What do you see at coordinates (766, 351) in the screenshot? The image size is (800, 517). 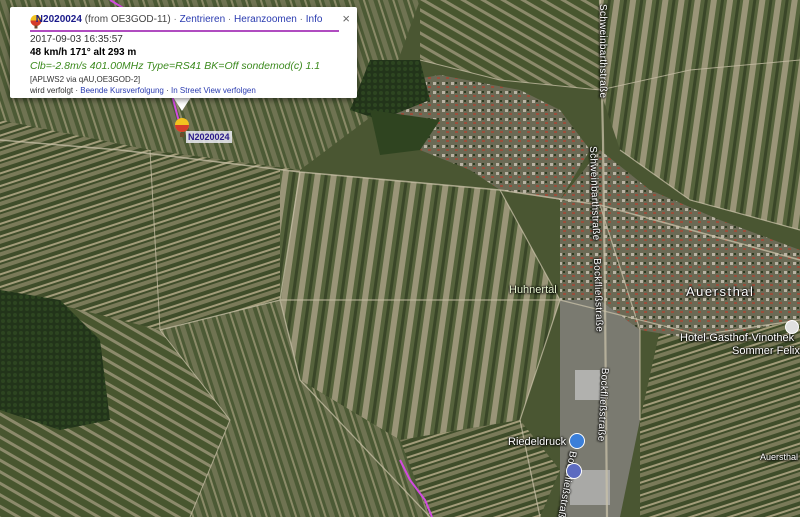 I see `poi-label-hotel-line2: Sommer Felix` at bounding box center [766, 351].